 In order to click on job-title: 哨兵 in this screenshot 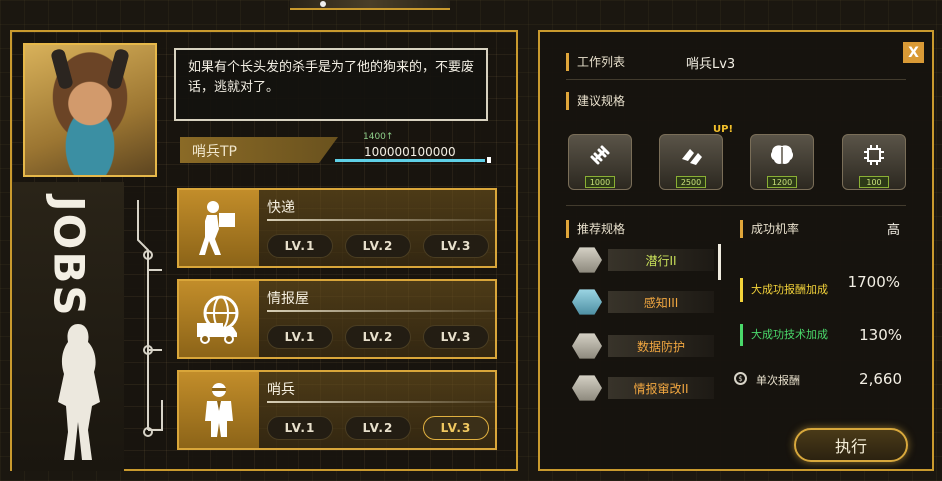, I will do `click(281, 390)`.